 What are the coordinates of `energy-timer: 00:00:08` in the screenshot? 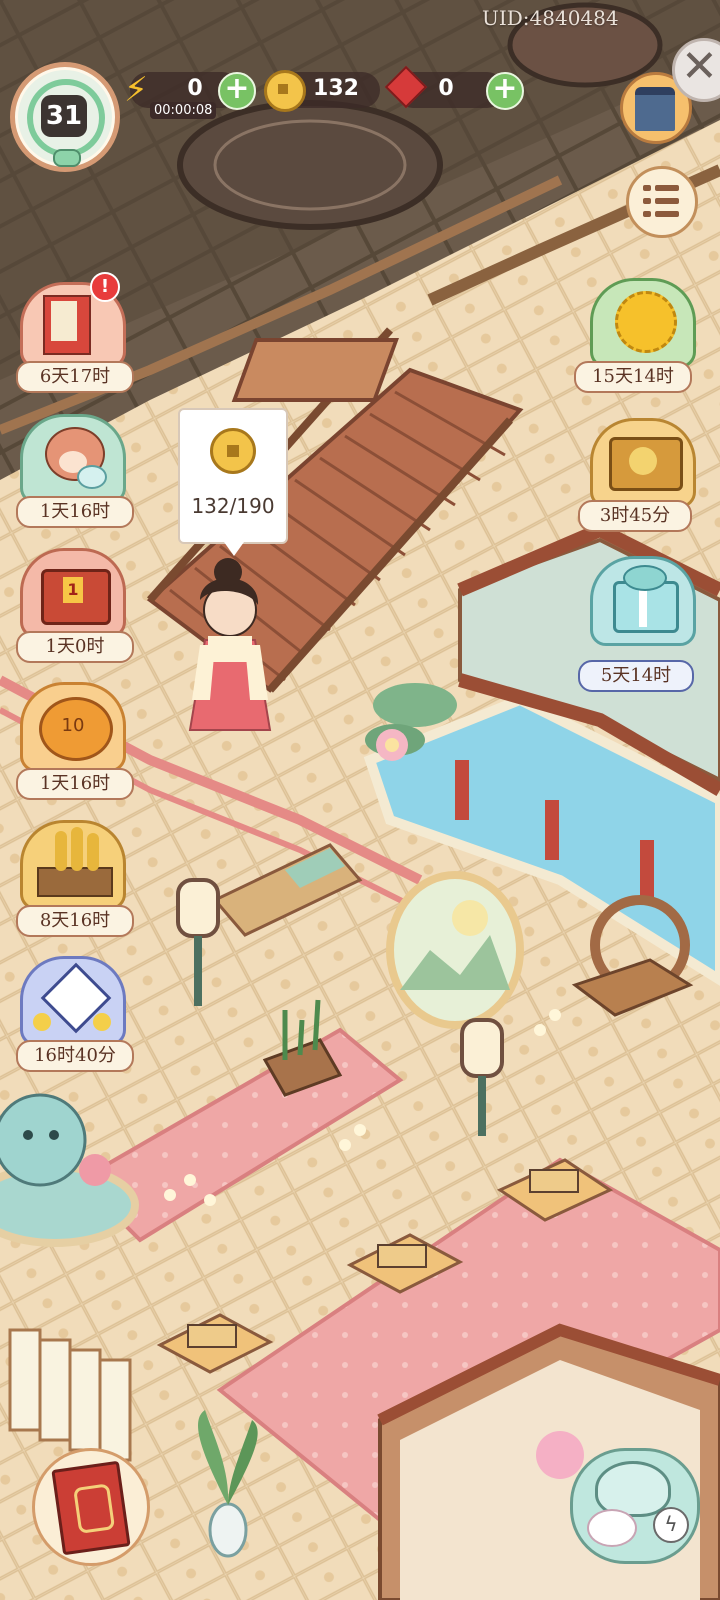 It's located at (183, 110).